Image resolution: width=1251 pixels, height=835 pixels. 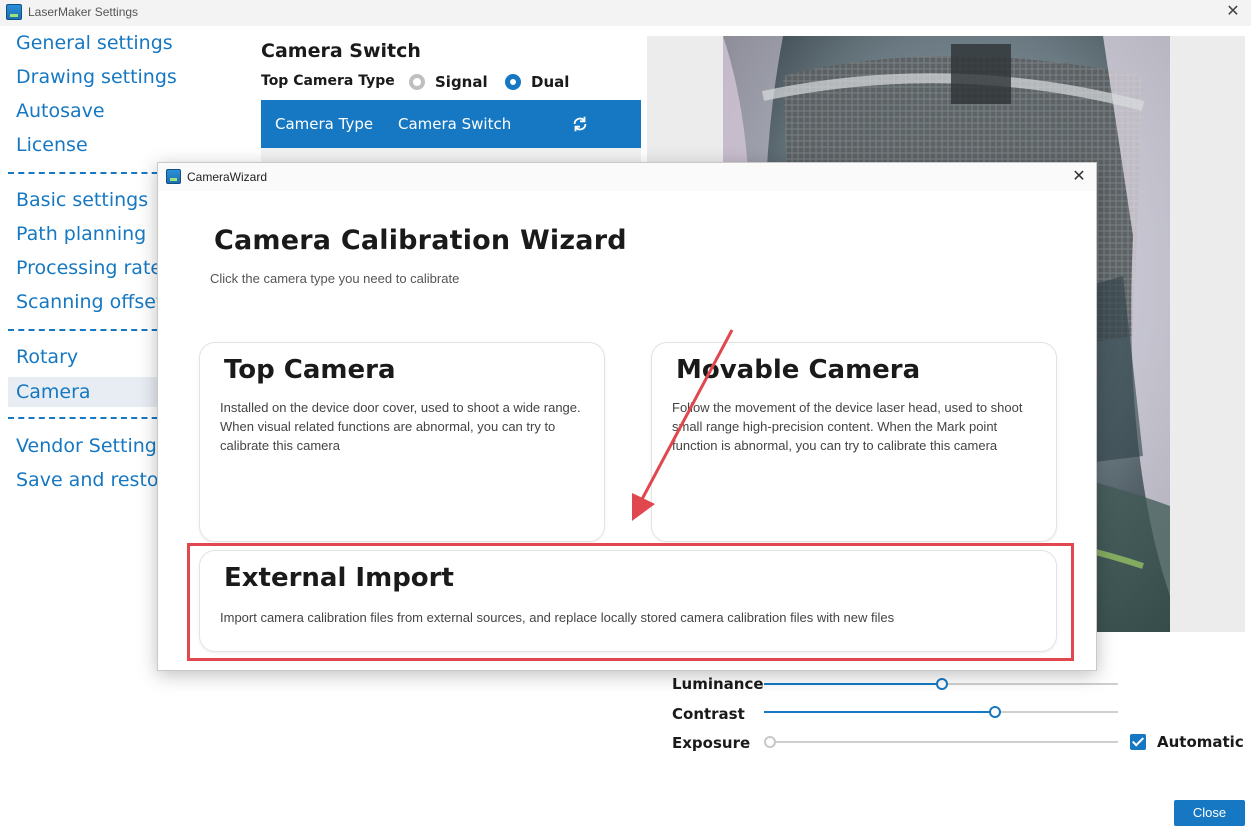 I want to click on nav-item-general-settings: General settings, so click(x=94, y=43).